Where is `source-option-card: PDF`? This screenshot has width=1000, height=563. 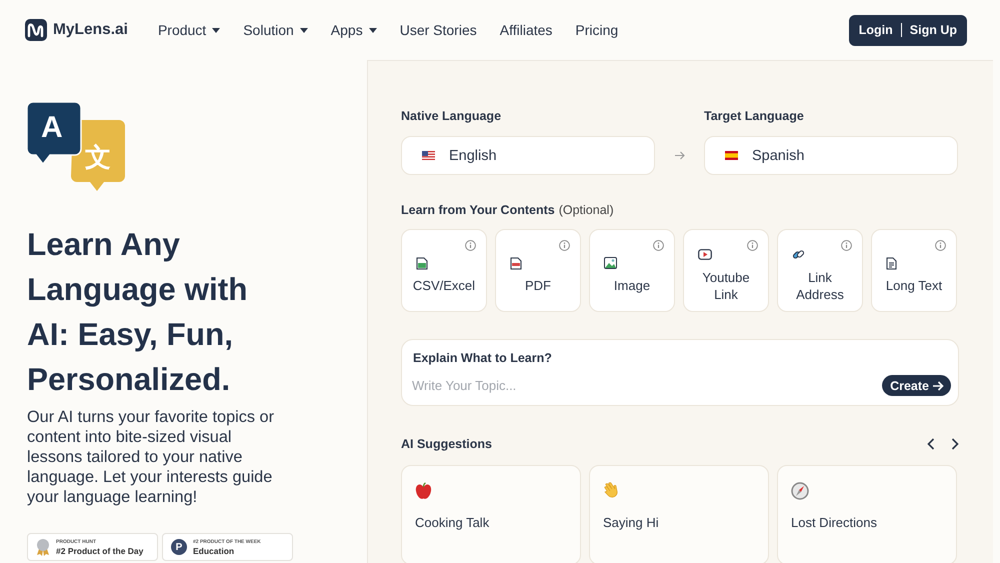
source-option-card: PDF is located at coordinates (538, 270).